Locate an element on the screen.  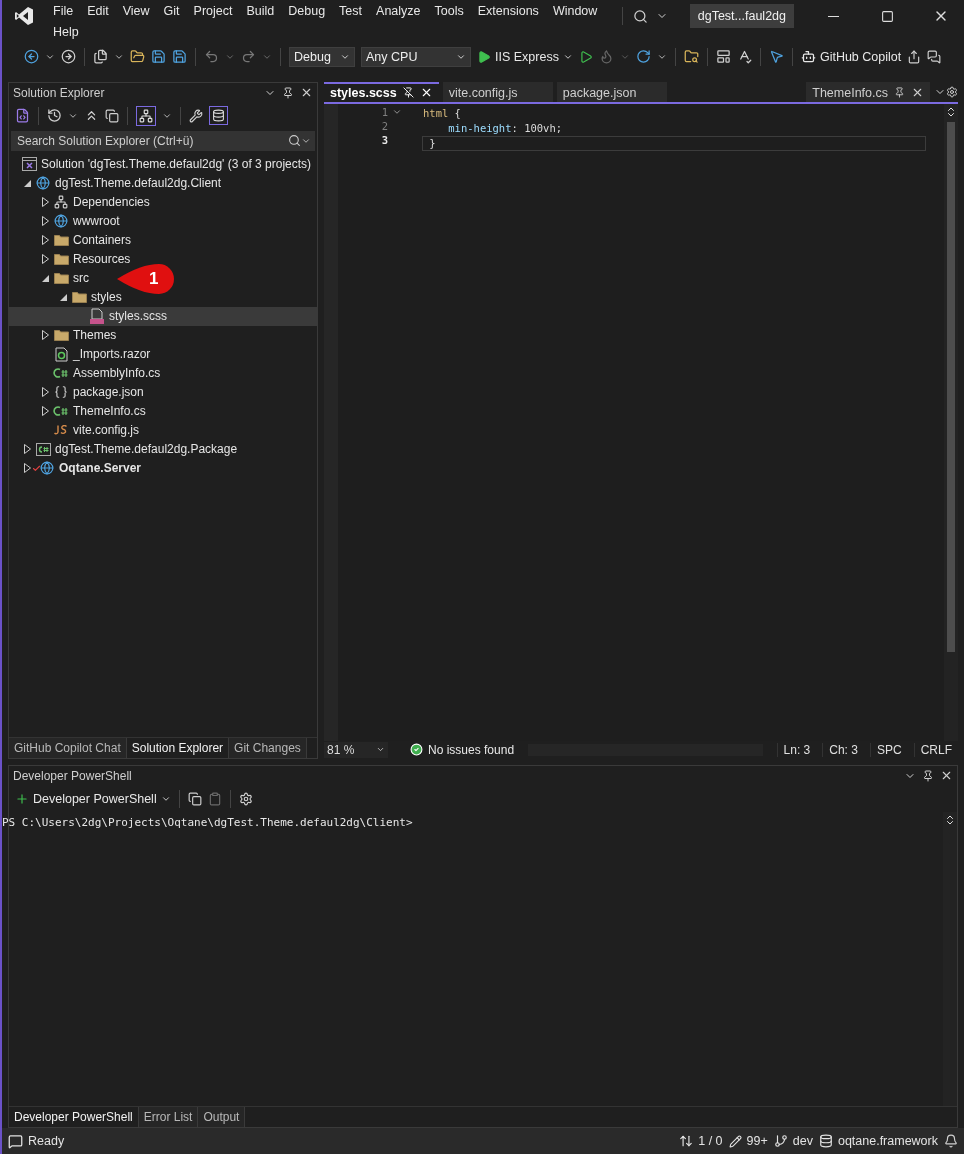
forward-icon is located at coordinates (68, 57).